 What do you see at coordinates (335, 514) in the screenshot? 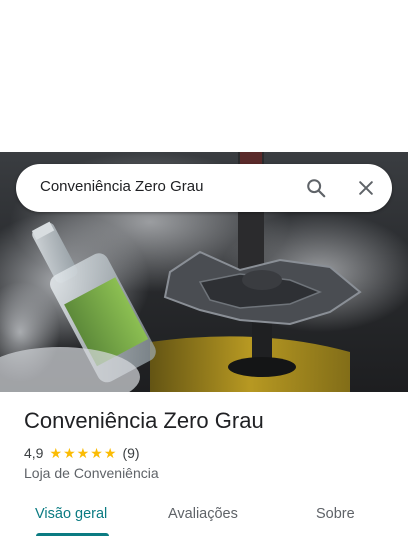
I see `tab-about: Sobre` at bounding box center [335, 514].